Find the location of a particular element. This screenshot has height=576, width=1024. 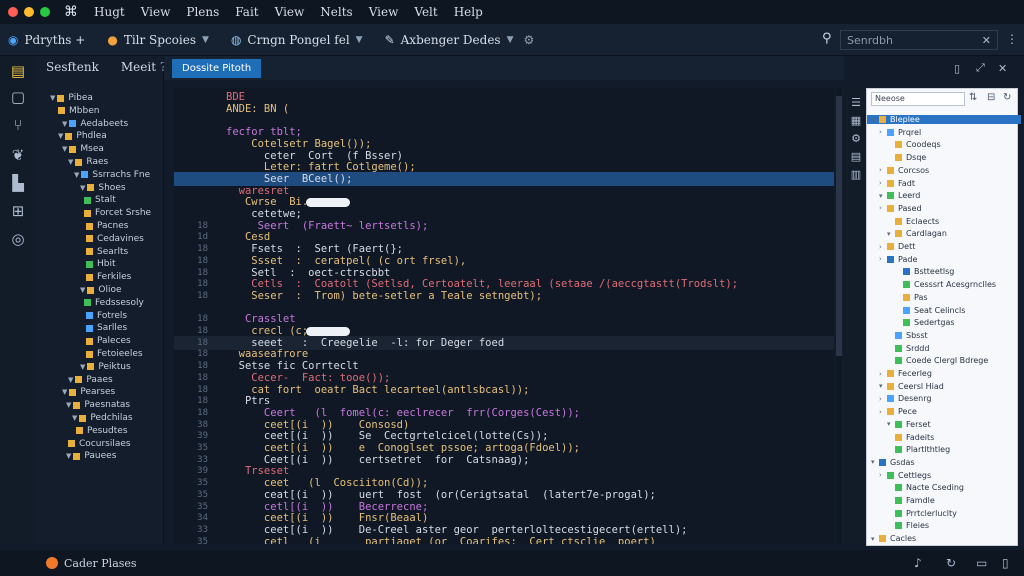

search-input: Senrdbh ✕ is located at coordinates (919, 40).